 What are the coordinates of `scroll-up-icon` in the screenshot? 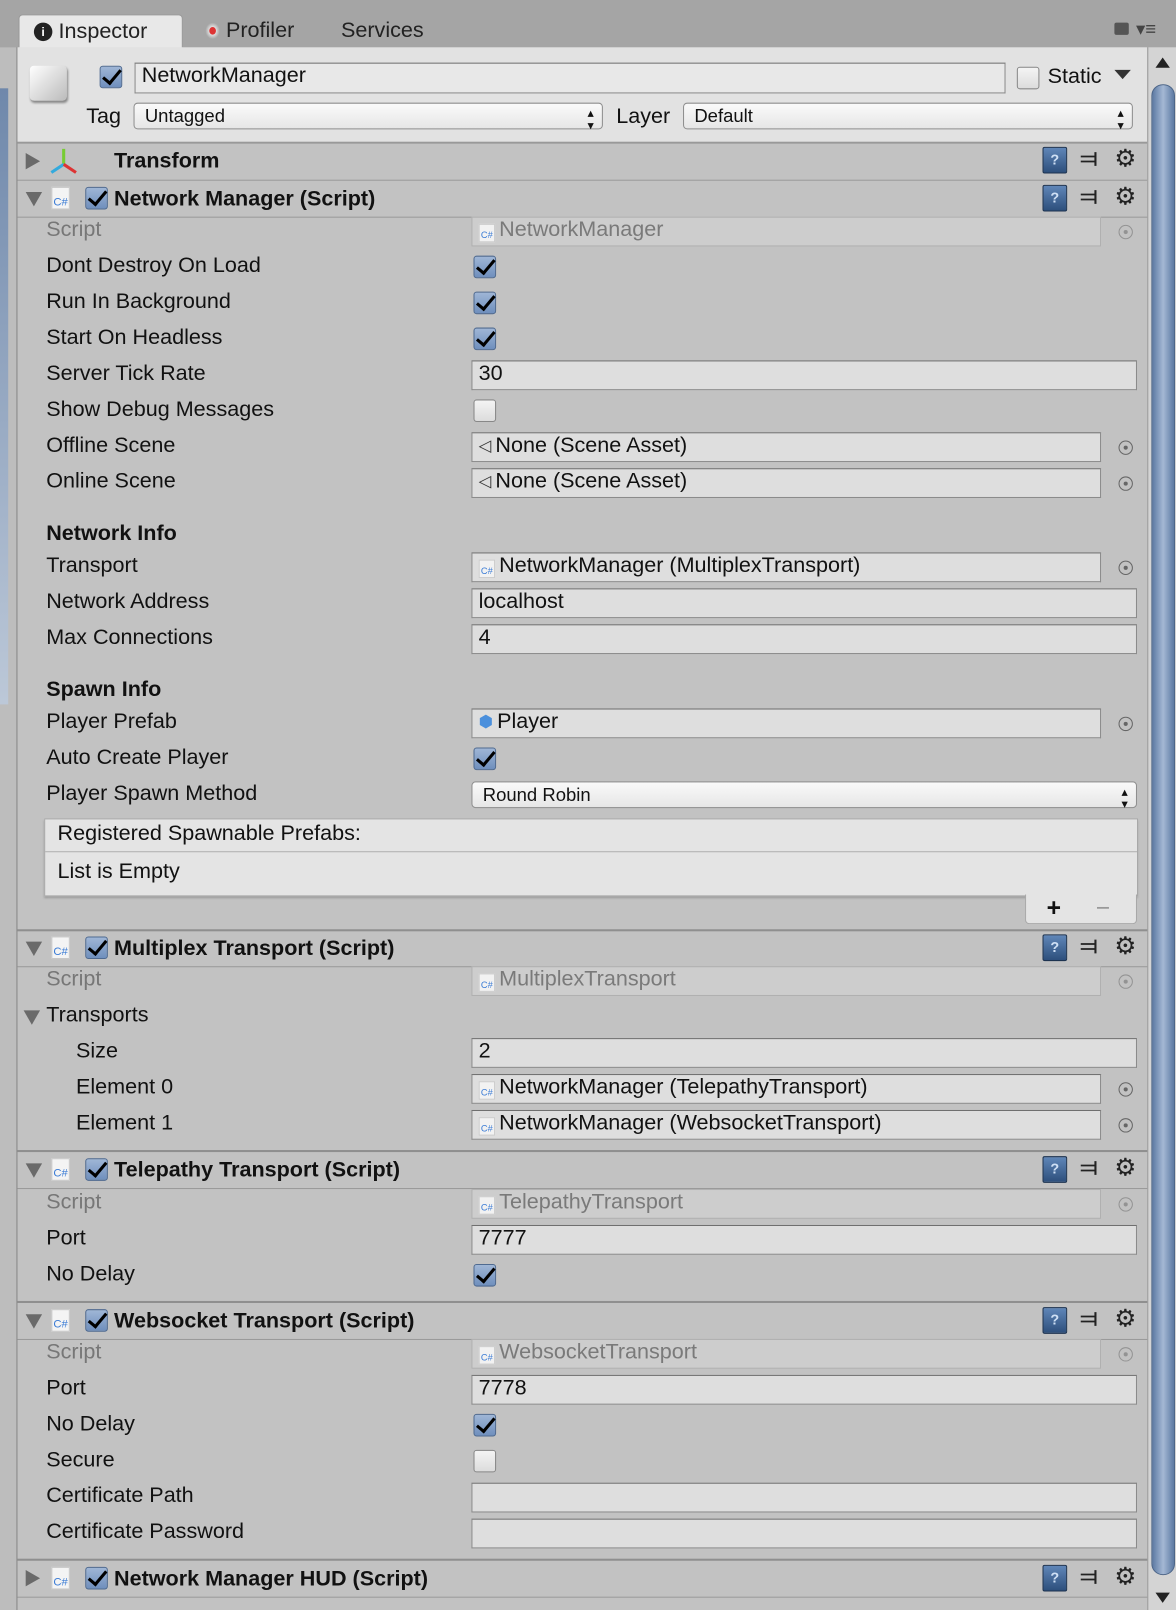 It's located at (1162, 62).